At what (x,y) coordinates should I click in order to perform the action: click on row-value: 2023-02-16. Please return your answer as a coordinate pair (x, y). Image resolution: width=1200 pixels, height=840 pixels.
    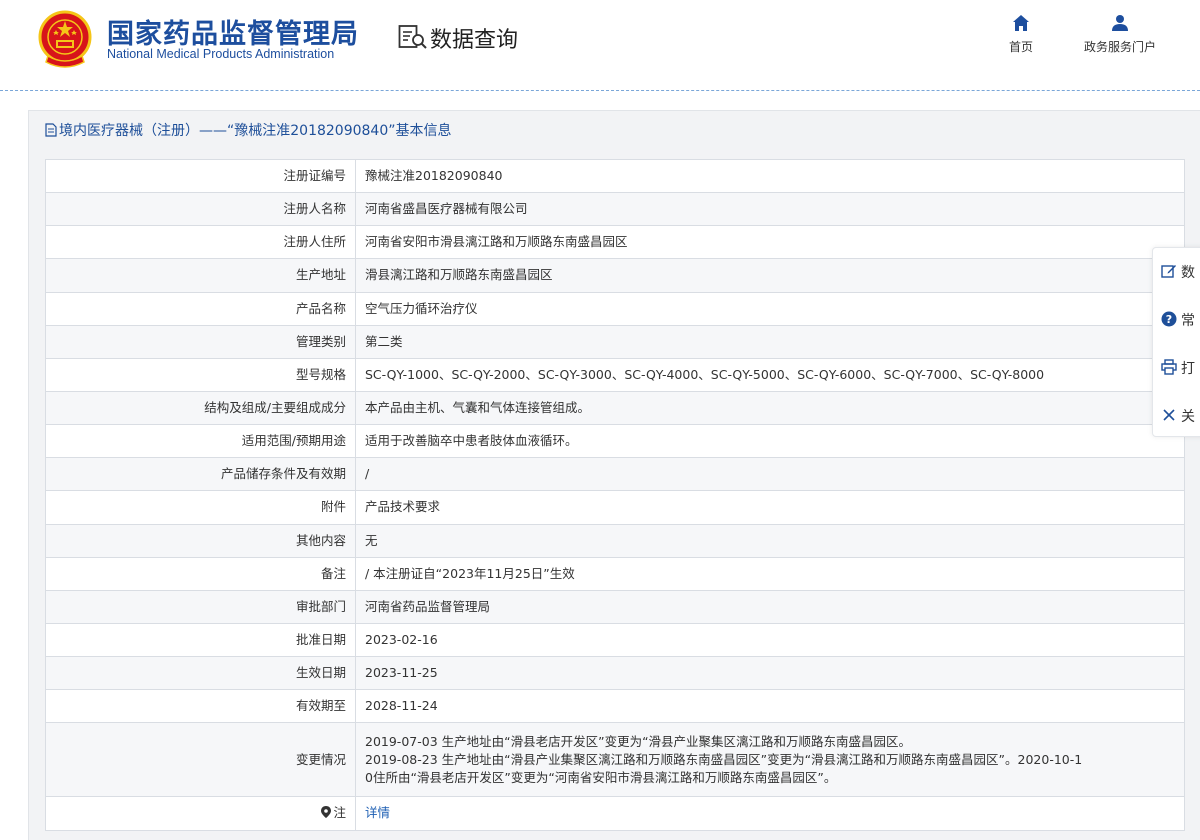
    Looking at the image, I should click on (770, 640).